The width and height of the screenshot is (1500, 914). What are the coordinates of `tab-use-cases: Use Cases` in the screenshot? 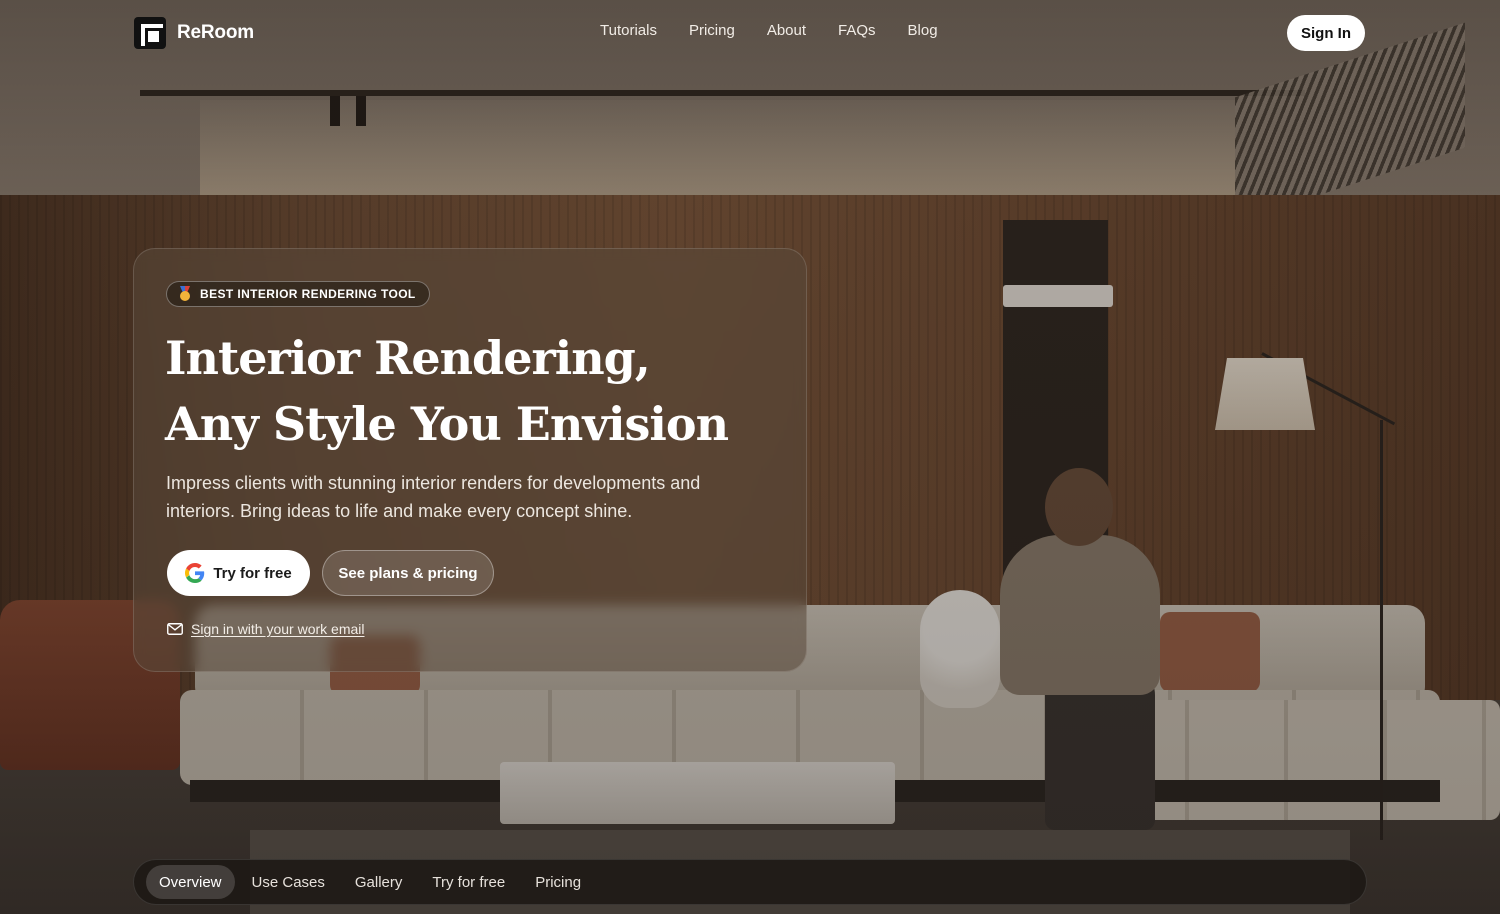 It's located at (288, 882).